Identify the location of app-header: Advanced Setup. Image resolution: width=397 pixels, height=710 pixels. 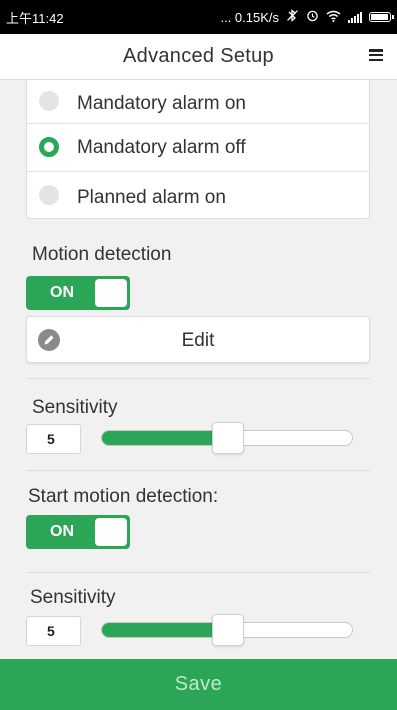
(198, 57).